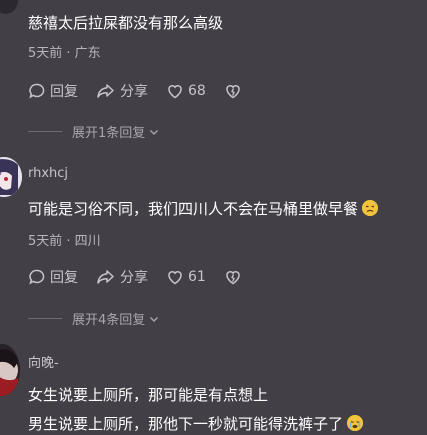 The height and width of the screenshot is (435, 427). What do you see at coordinates (197, 91) in the screenshot?
I see `like-count: 68` at bounding box center [197, 91].